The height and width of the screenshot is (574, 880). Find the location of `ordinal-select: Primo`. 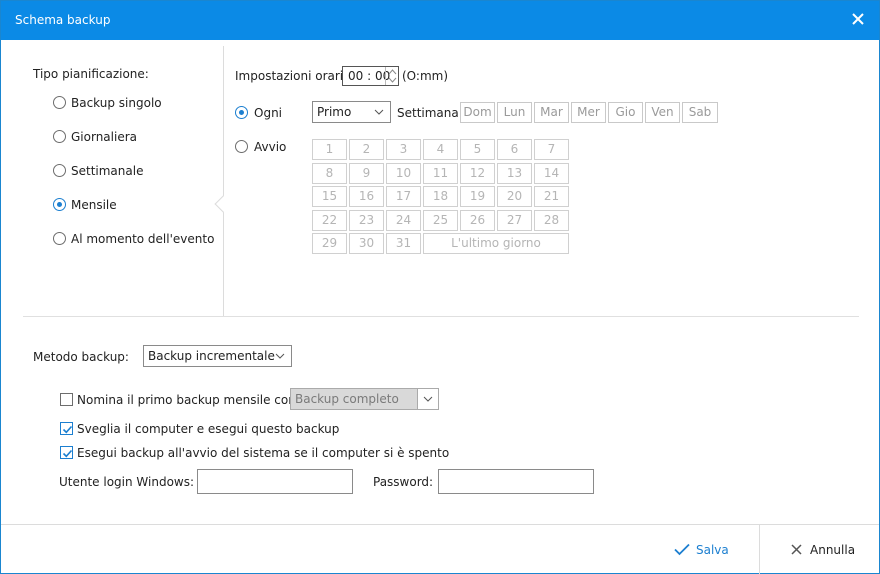

ordinal-select: Primo is located at coordinates (351, 112).